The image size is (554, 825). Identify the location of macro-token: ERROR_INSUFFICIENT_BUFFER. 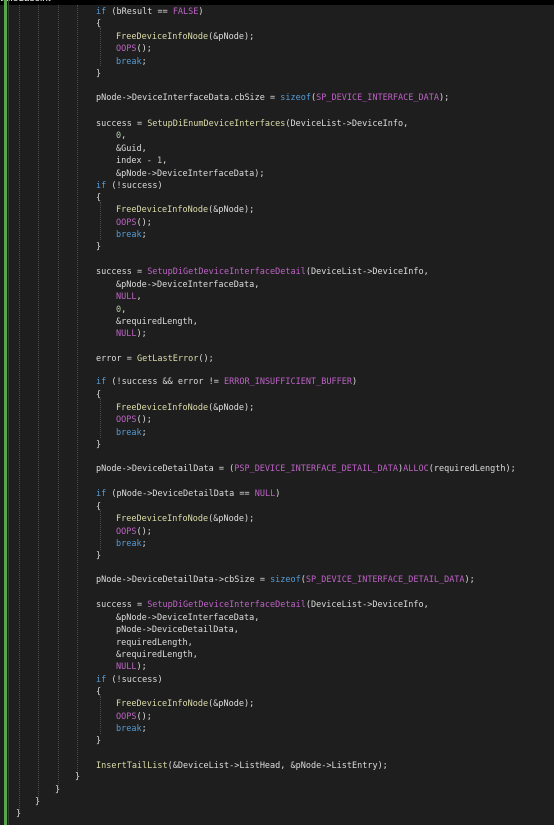
(288, 382).